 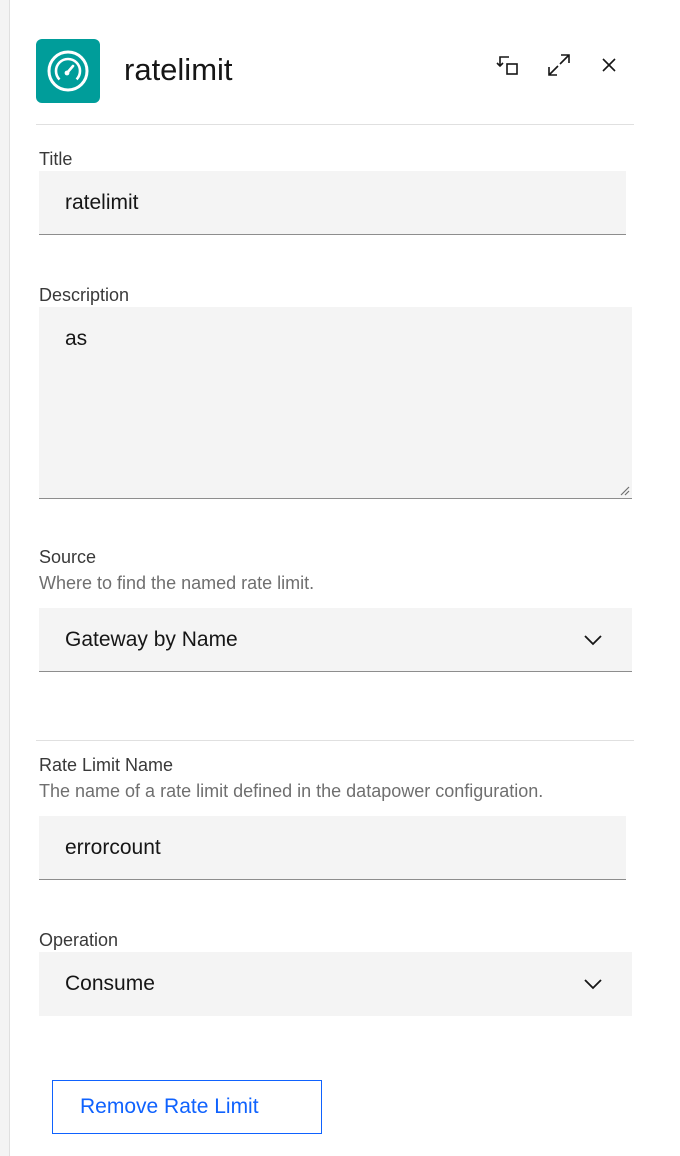 I want to click on left-rail, so click(x=5, y=578).